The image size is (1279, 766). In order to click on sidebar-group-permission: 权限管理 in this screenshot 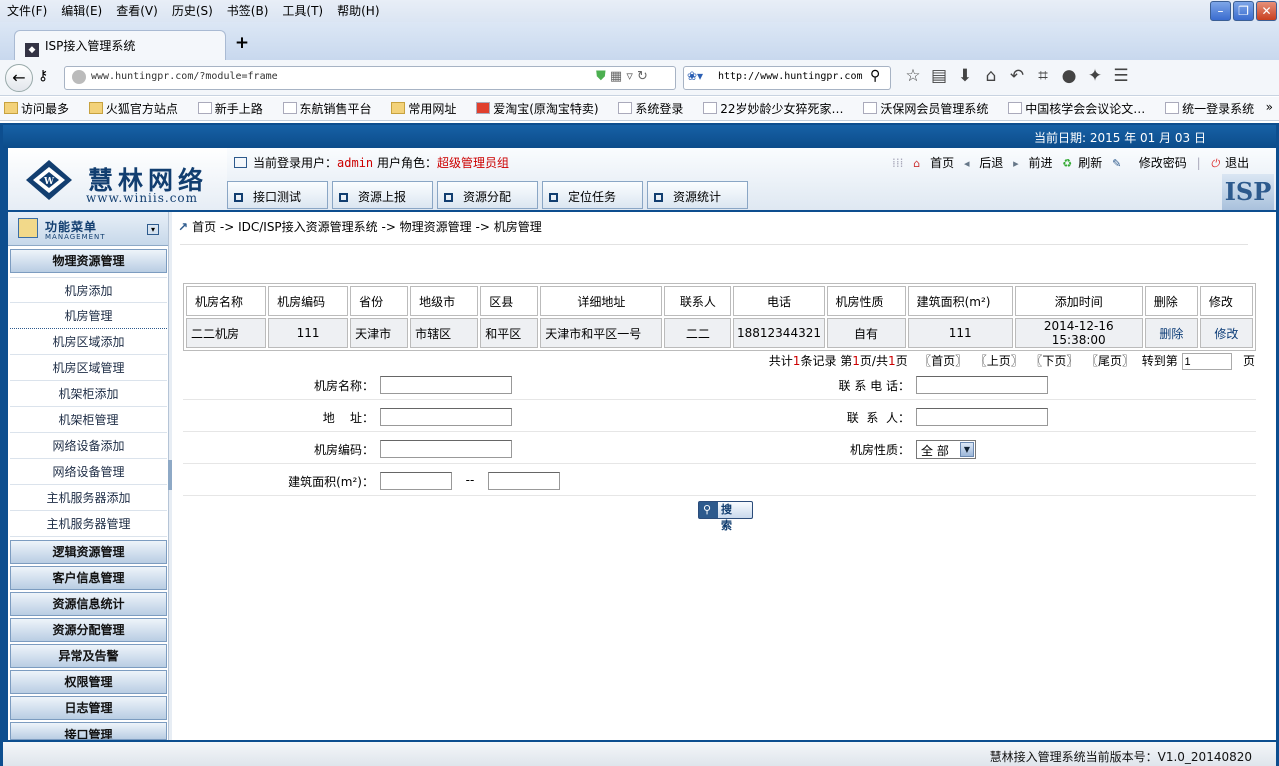, I will do `click(88, 682)`.